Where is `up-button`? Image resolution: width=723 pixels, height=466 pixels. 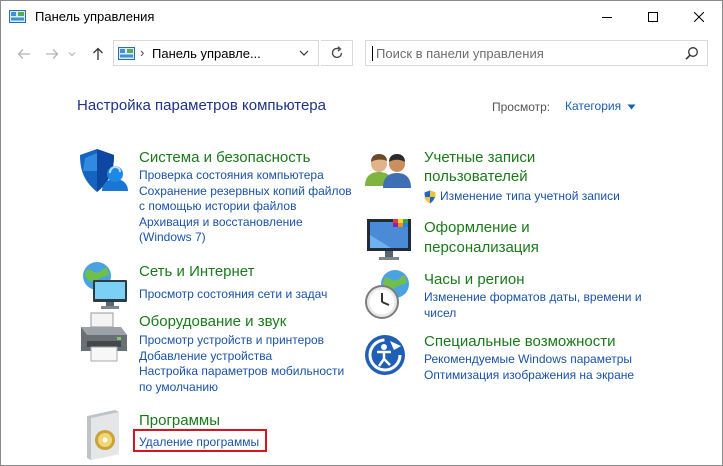 up-button is located at coordinates (98, 54).